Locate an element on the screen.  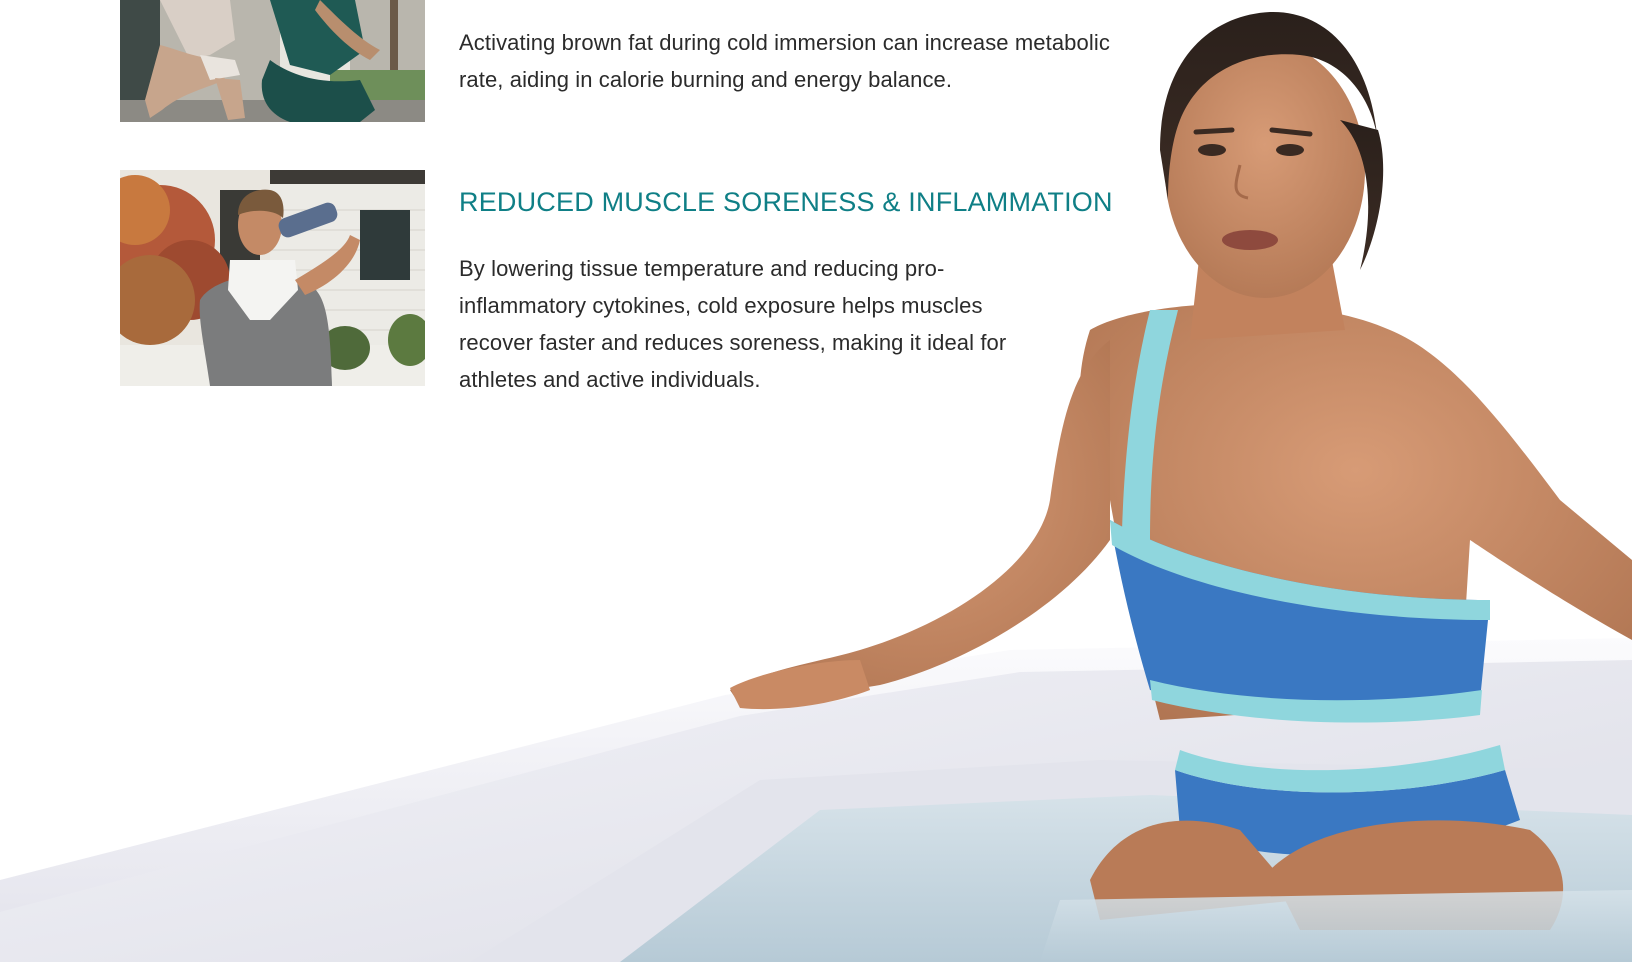
squat-exercise-photo is located at coordinates (272, 61).